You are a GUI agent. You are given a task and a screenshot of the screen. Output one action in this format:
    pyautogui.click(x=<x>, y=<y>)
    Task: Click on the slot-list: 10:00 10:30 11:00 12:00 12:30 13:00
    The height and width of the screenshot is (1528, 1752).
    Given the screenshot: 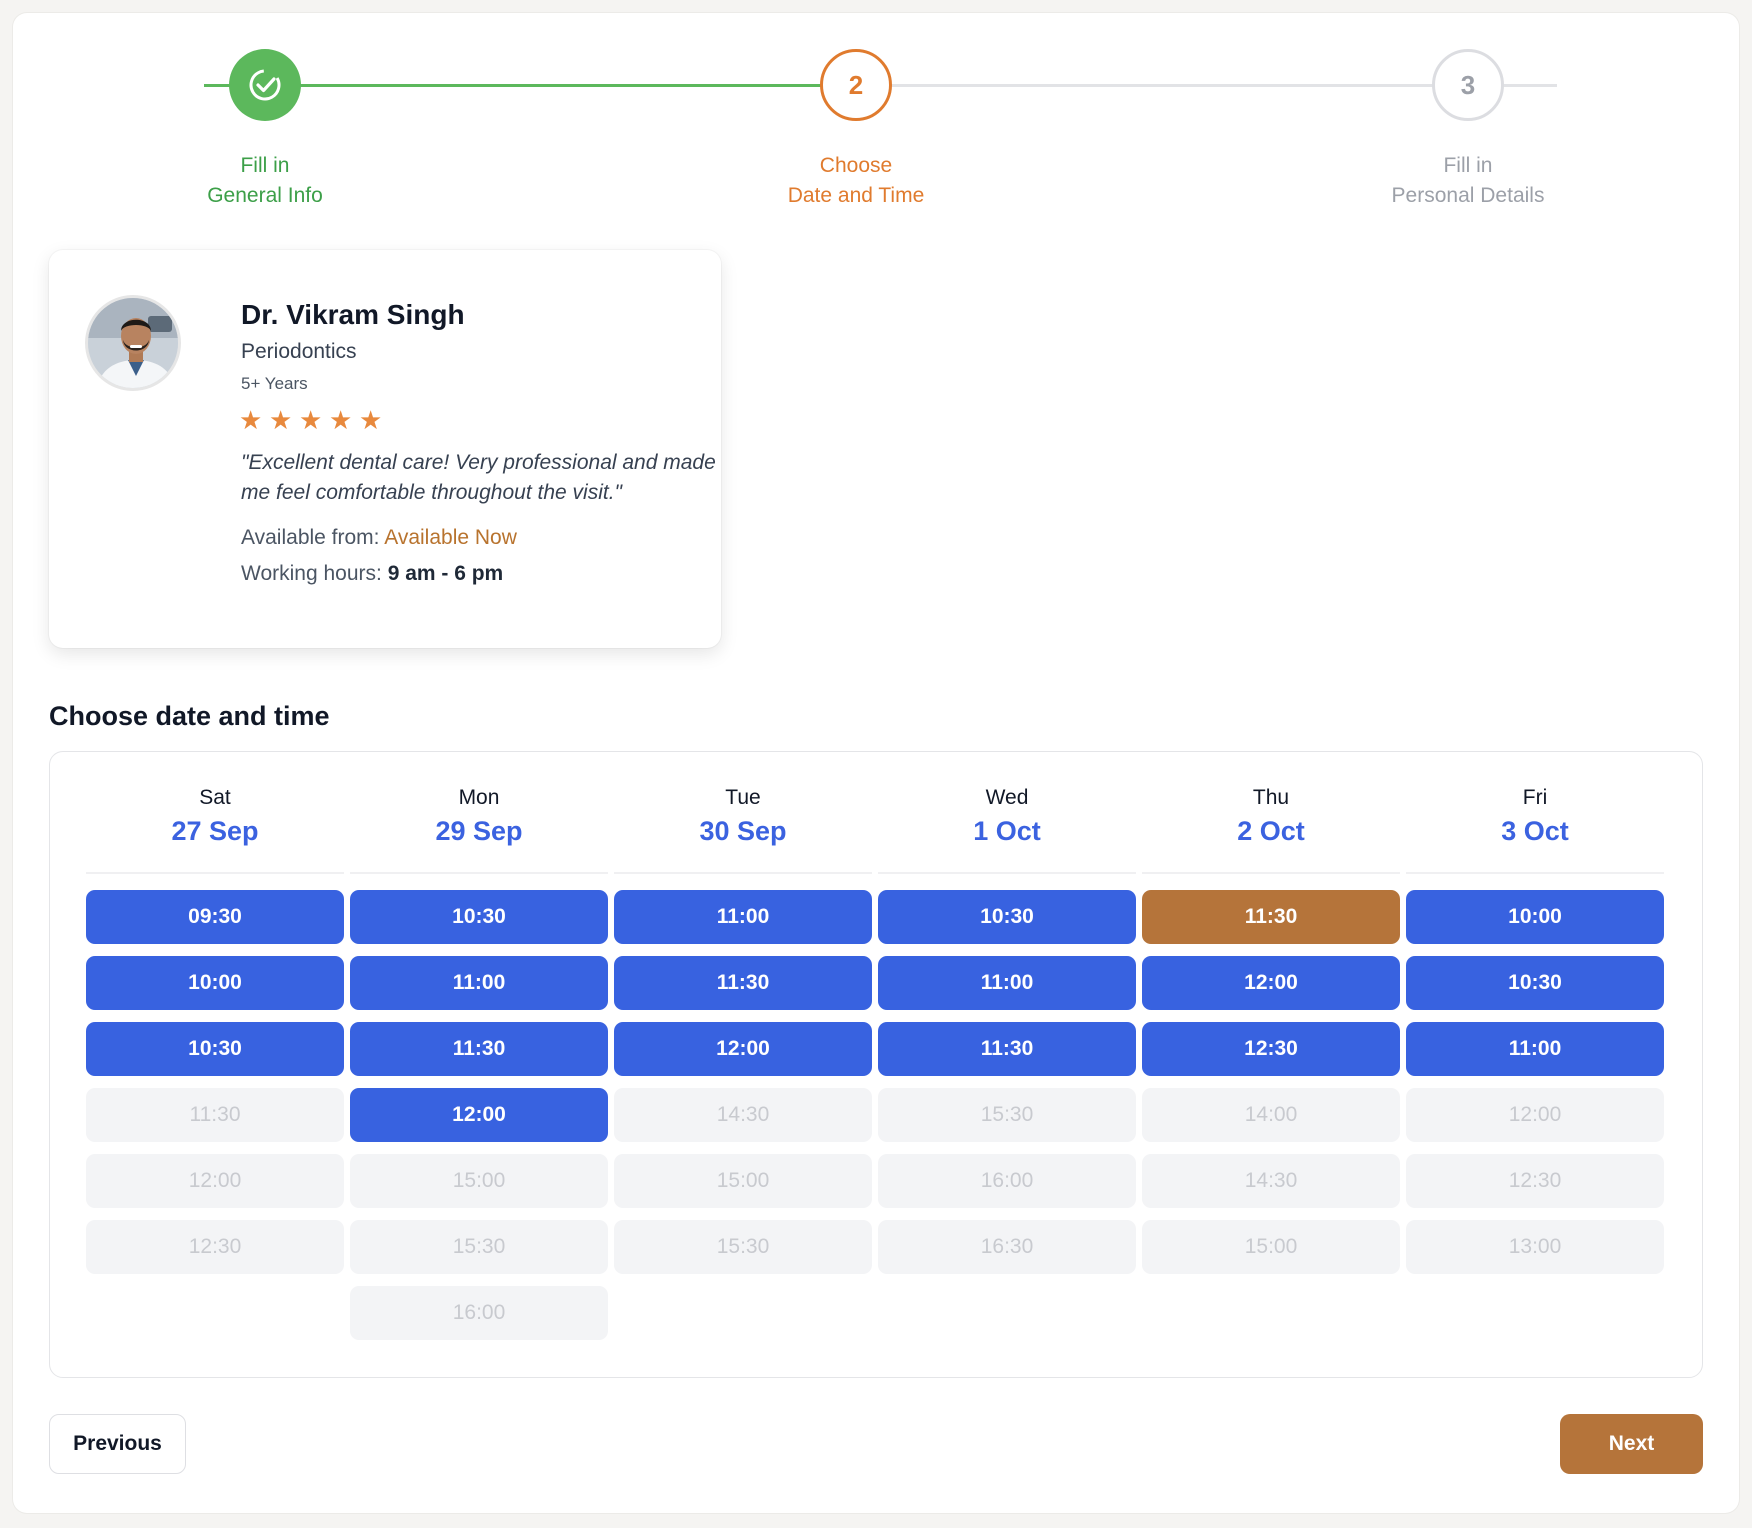 What is the action you would take?
    pyautogui.click(x=1535, y=1082)
    